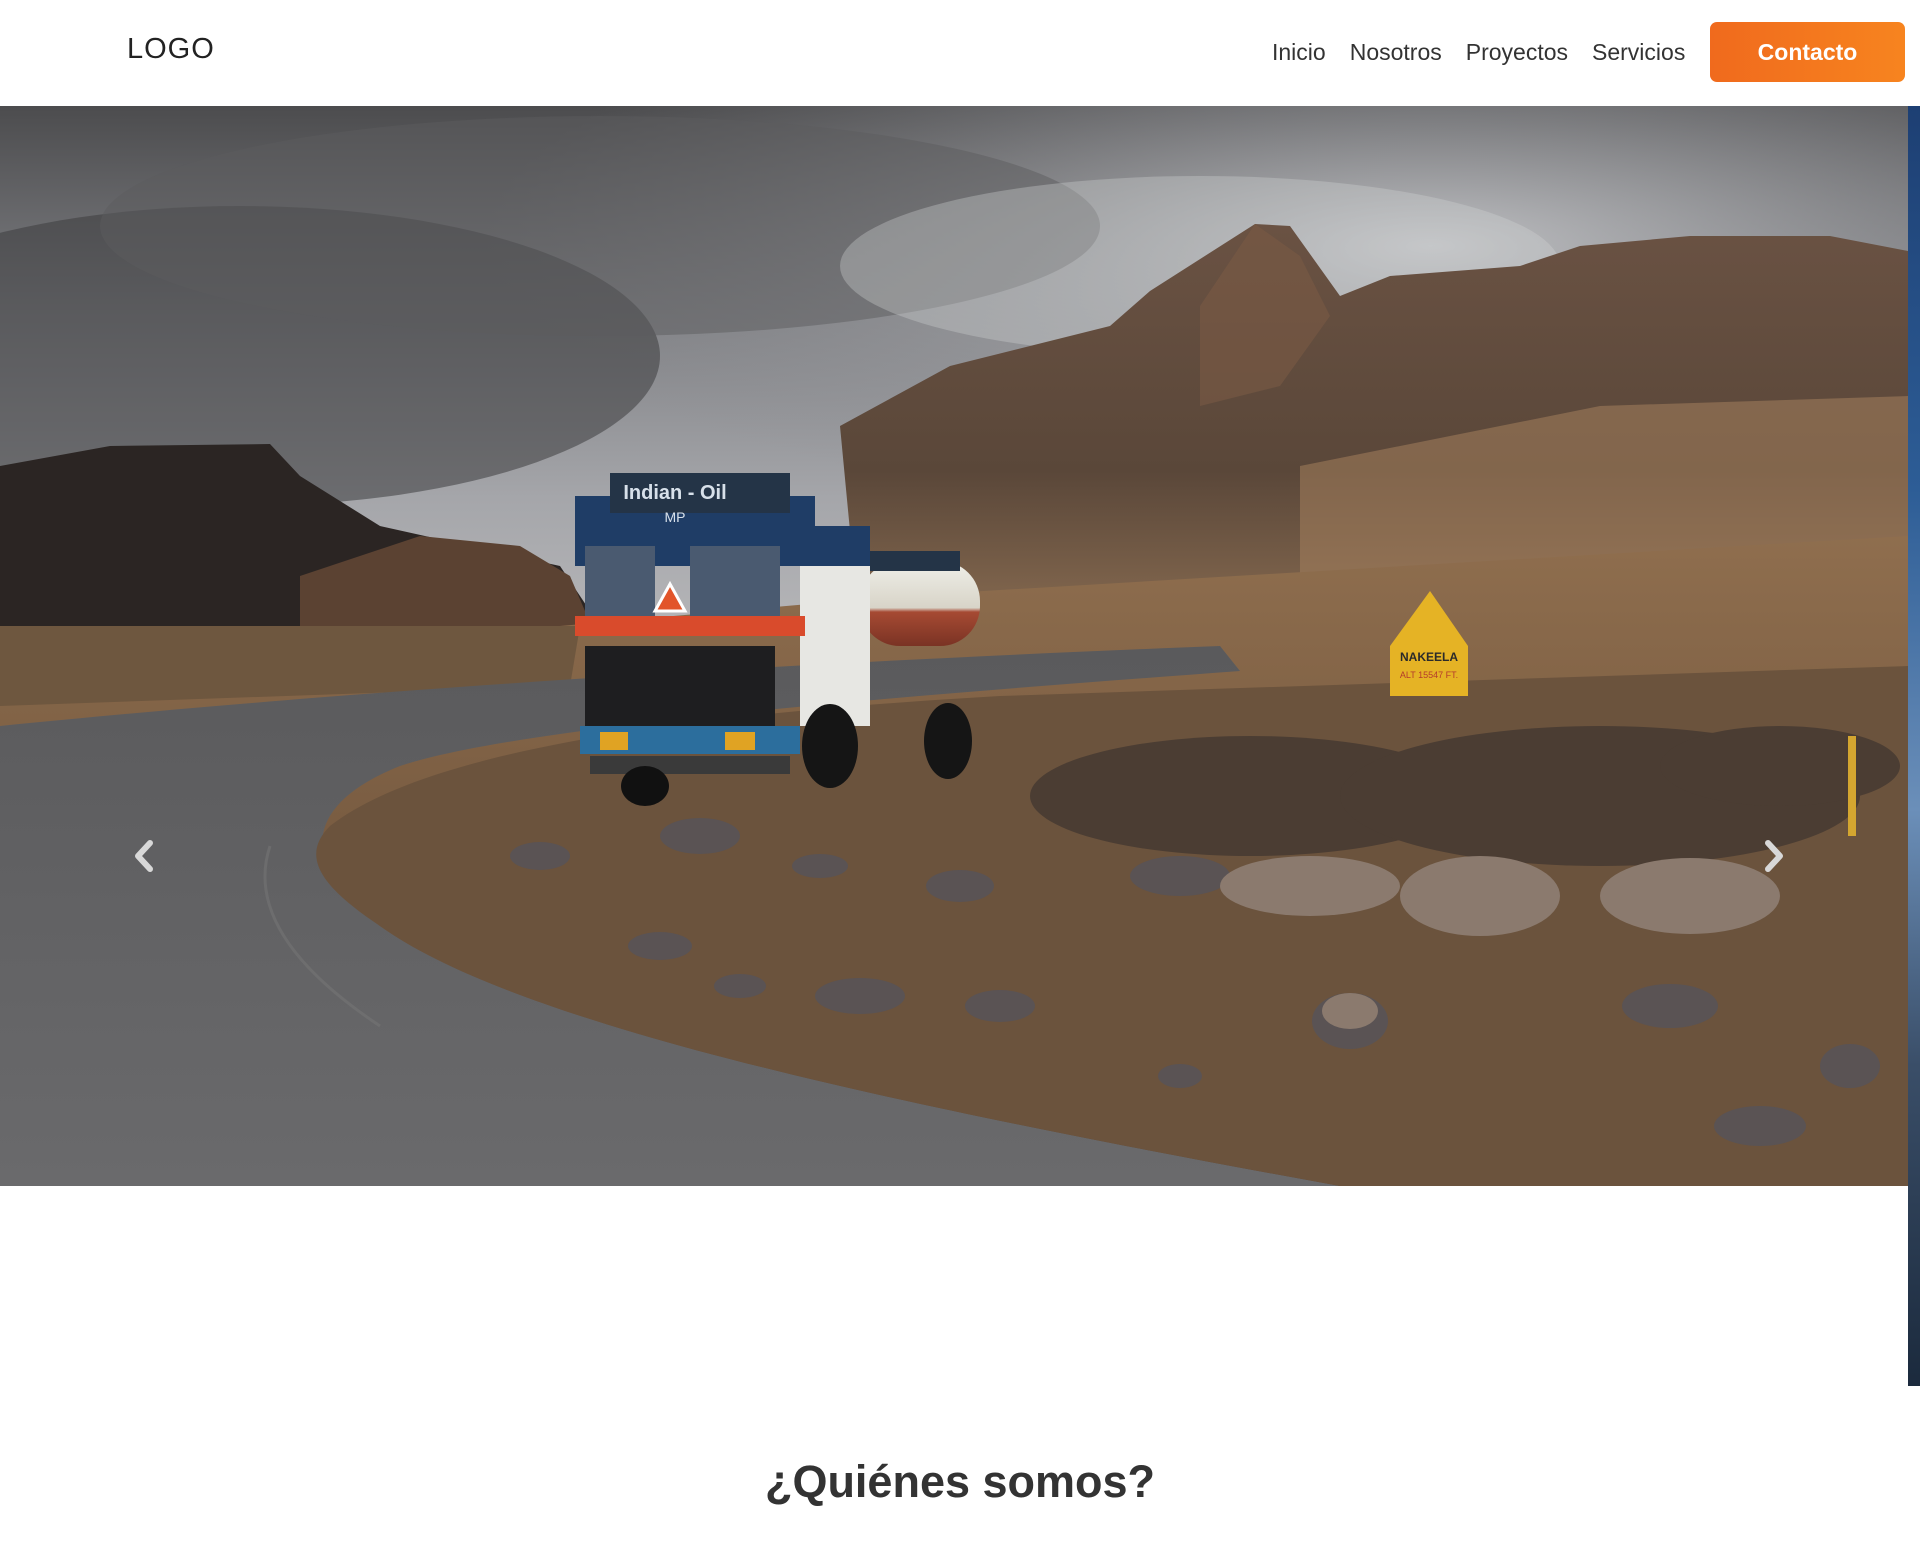  I want to click on nav-link-proyectos: Proyectos, so click(1517, 52).